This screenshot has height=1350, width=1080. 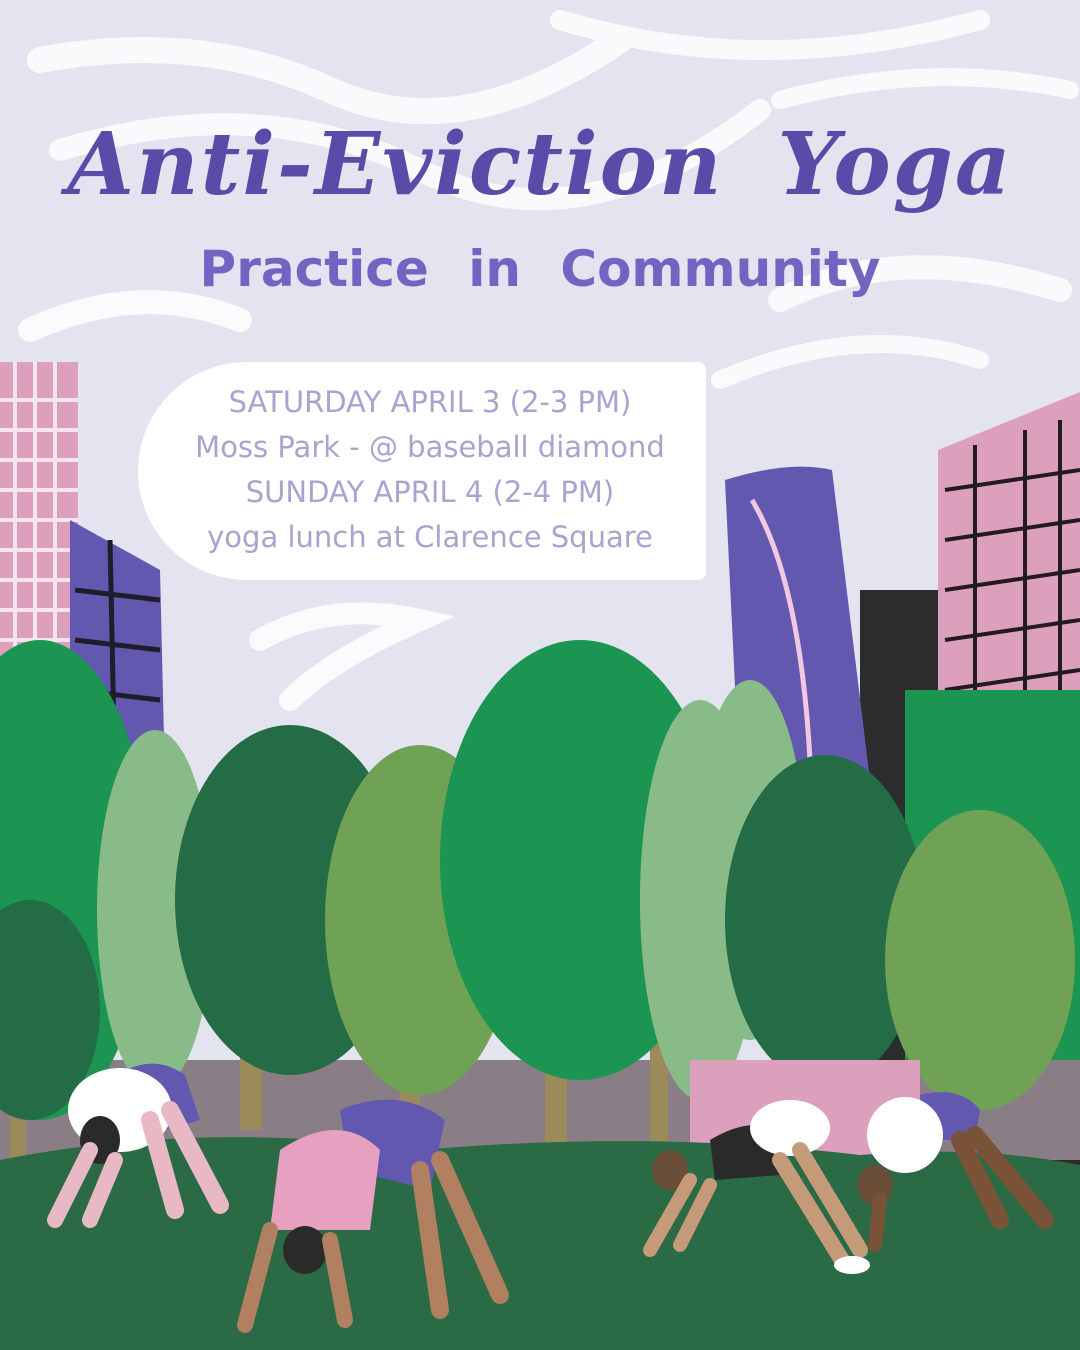 I want to click on event-2-location: yoga lunch at Clarence Square, so click(x=430, y=537).